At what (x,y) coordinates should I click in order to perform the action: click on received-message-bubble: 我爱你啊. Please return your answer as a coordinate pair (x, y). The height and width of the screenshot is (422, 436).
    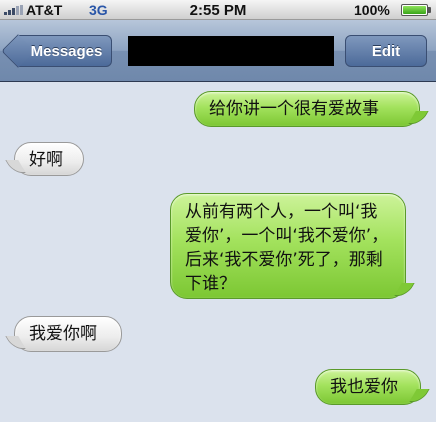
    Looking at the image, I should click on (68, 334).